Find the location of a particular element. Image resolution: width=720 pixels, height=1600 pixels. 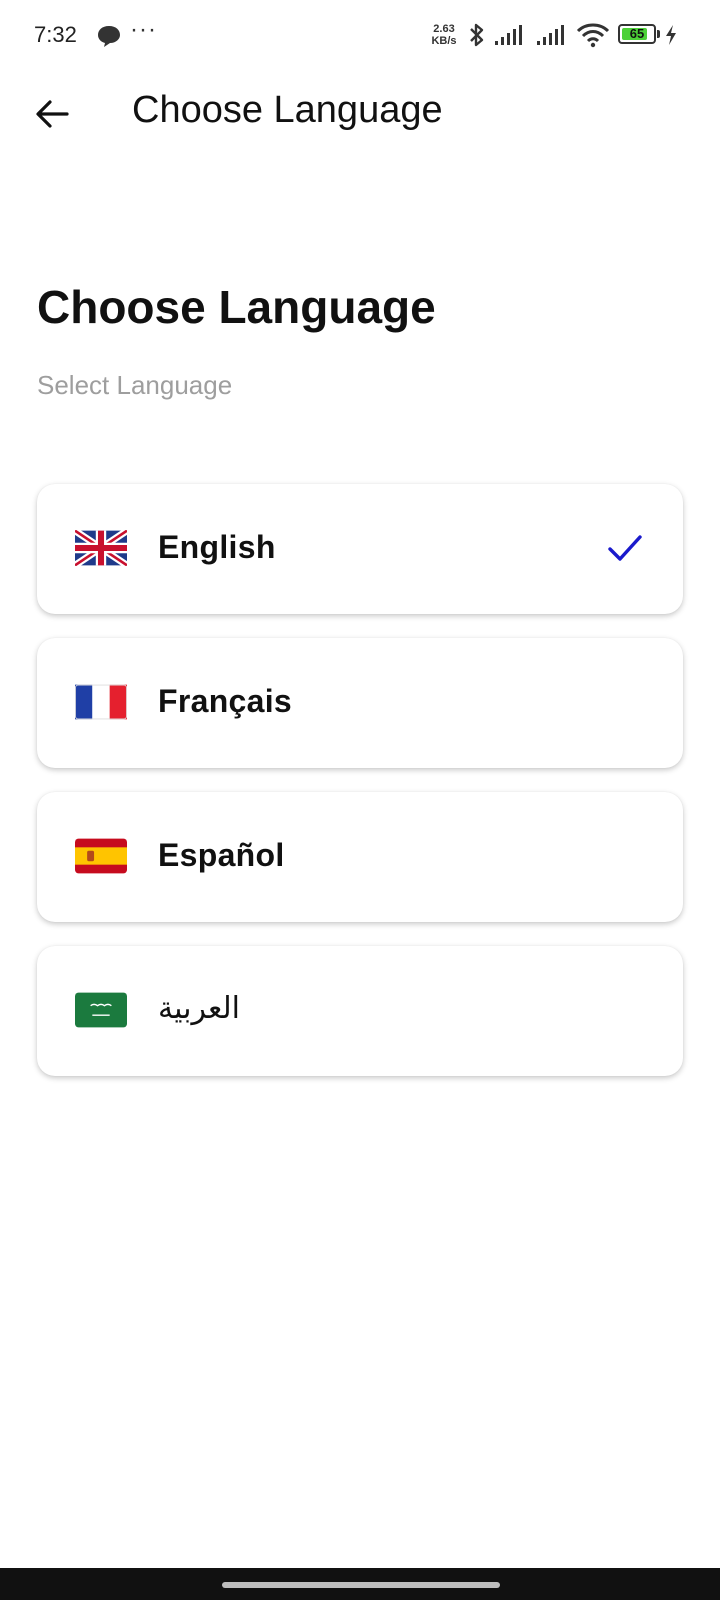

message-icon is located at coordinates (109, 36).